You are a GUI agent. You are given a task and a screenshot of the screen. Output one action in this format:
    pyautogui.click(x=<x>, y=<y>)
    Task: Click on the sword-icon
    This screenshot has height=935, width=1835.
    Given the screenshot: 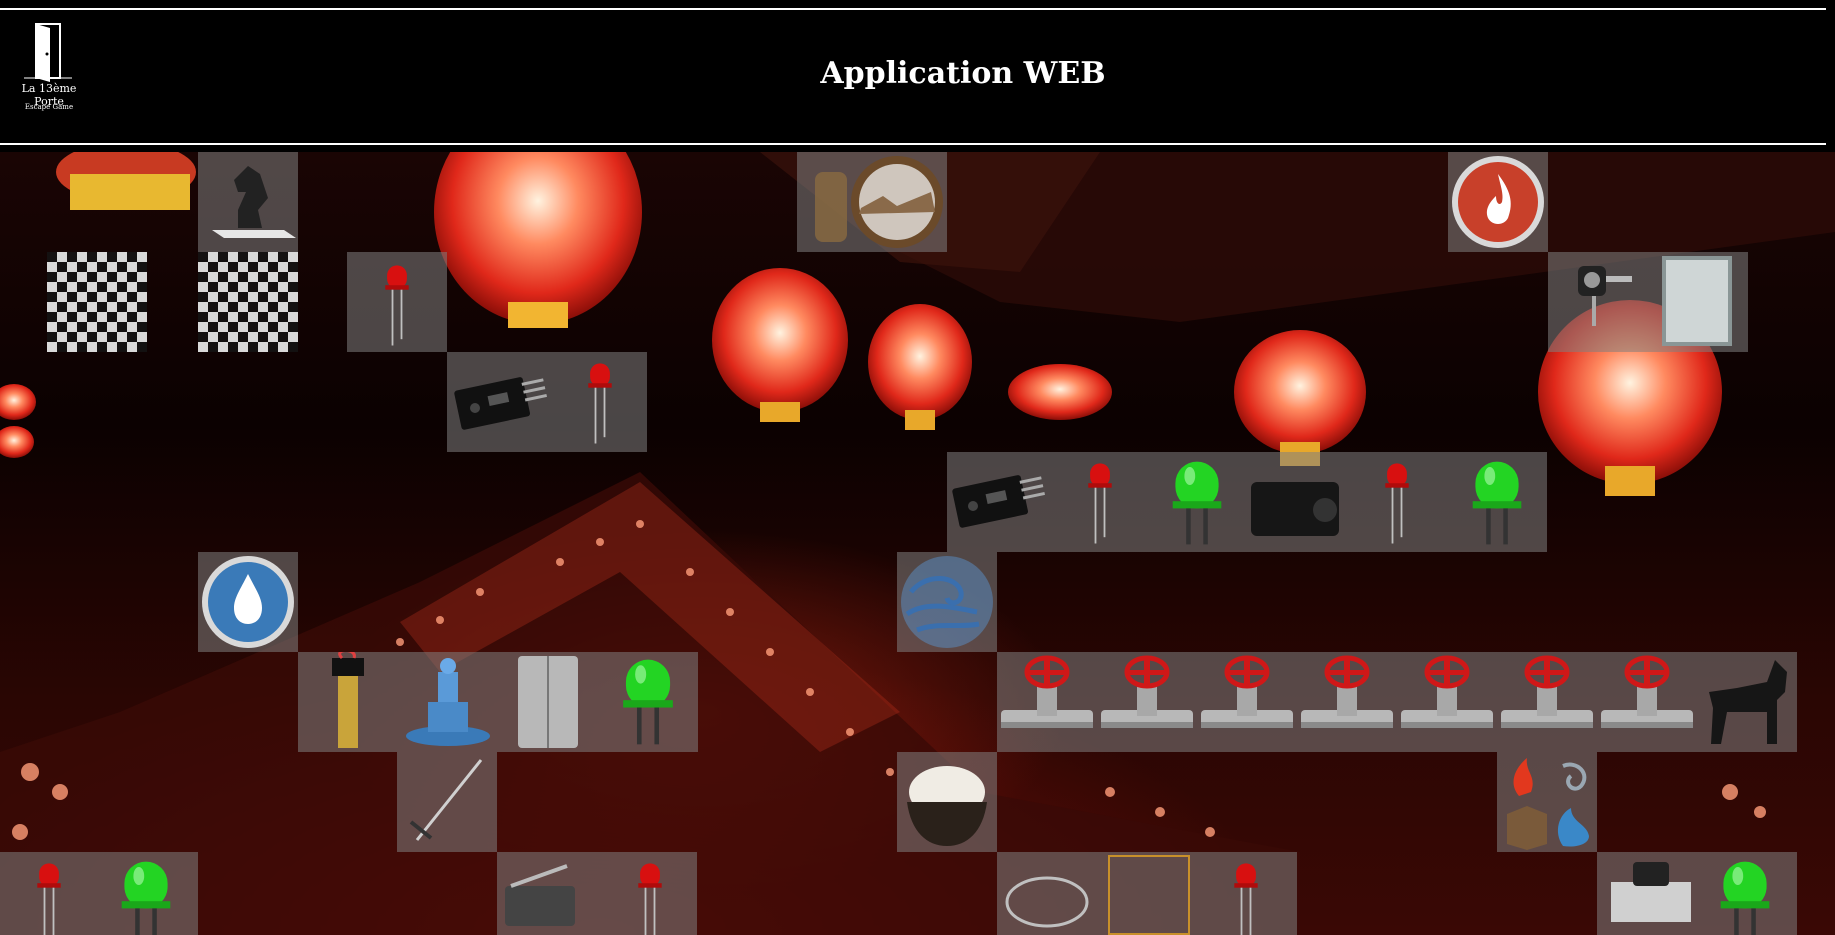 What is the action you would take?
    pyautogui.click(x=446, y=800)
    